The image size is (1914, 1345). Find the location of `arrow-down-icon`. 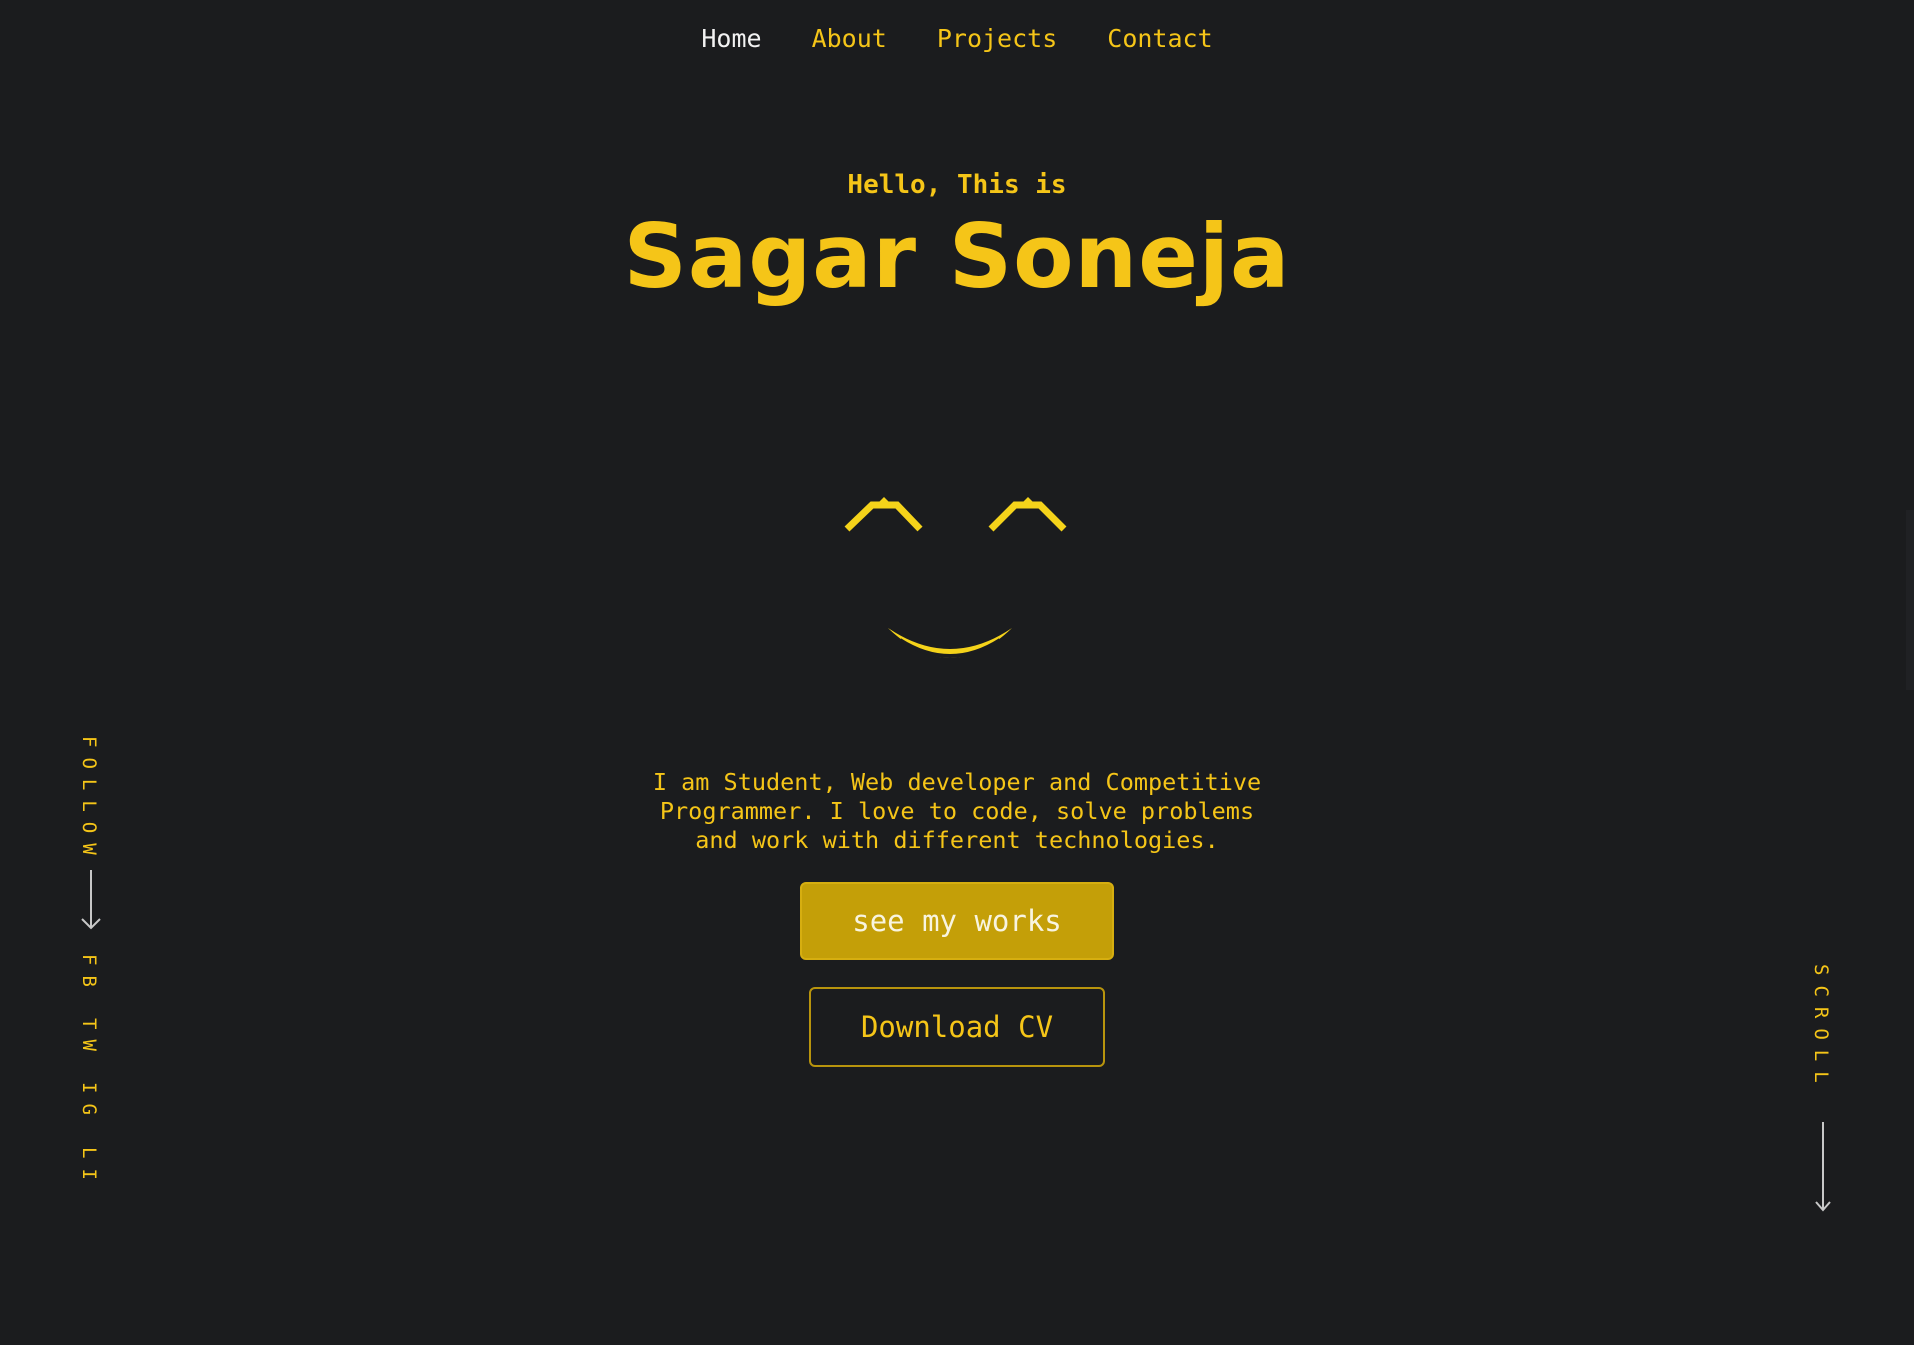

arrow-down-icon is located at coordinates (91, 900).